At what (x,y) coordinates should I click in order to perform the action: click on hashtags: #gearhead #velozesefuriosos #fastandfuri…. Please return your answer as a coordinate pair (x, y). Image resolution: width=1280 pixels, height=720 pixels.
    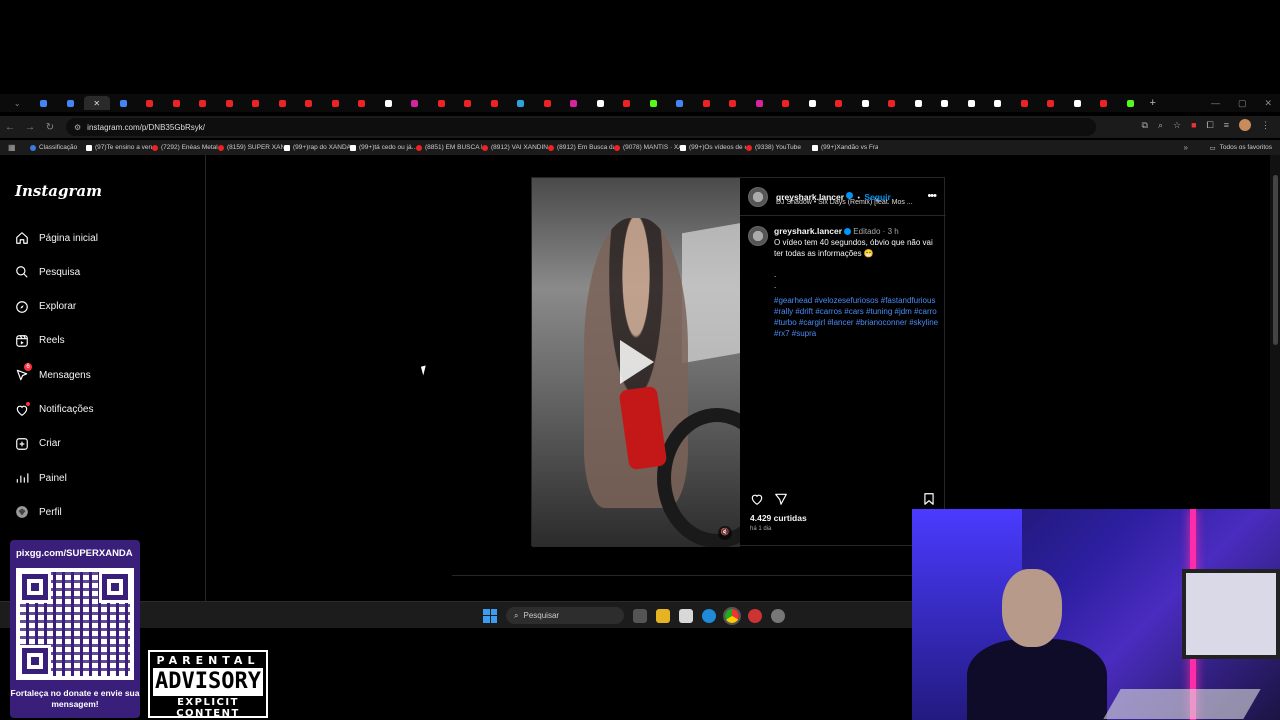
    Looking at the image, I should click on (857, 317).